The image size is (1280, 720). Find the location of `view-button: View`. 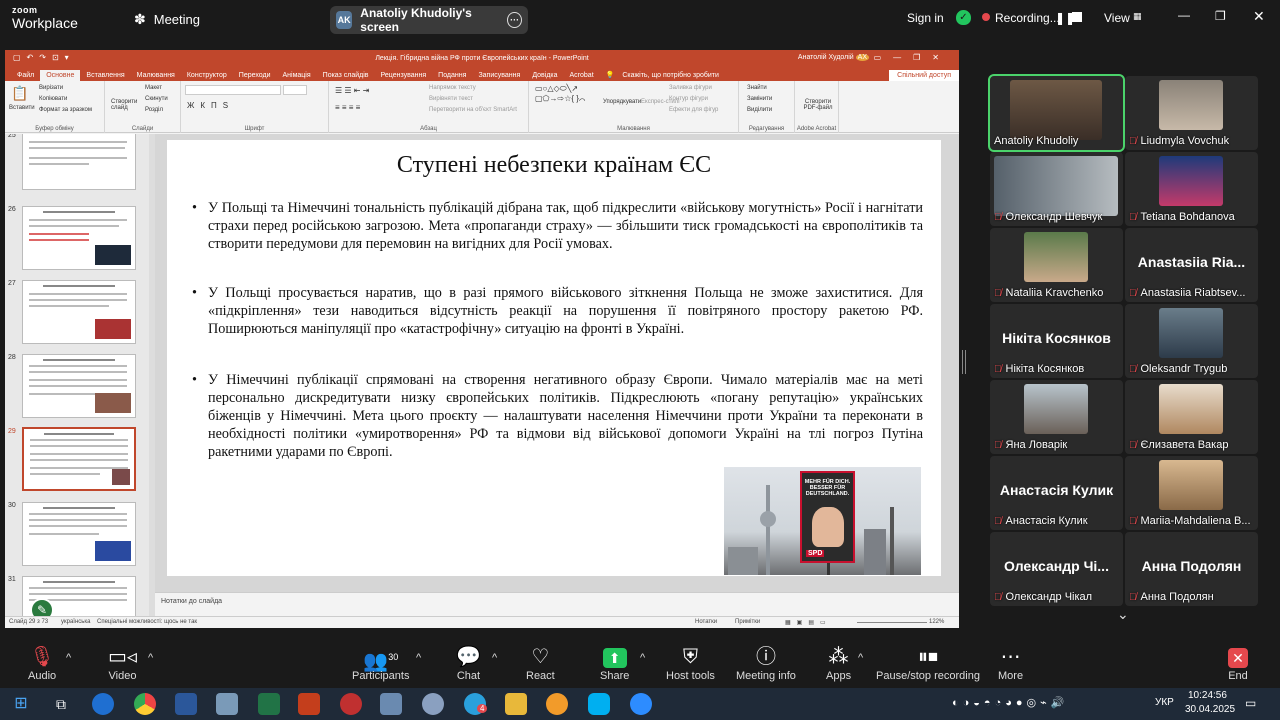

view-button: View is located at coordinates (1117, 18).